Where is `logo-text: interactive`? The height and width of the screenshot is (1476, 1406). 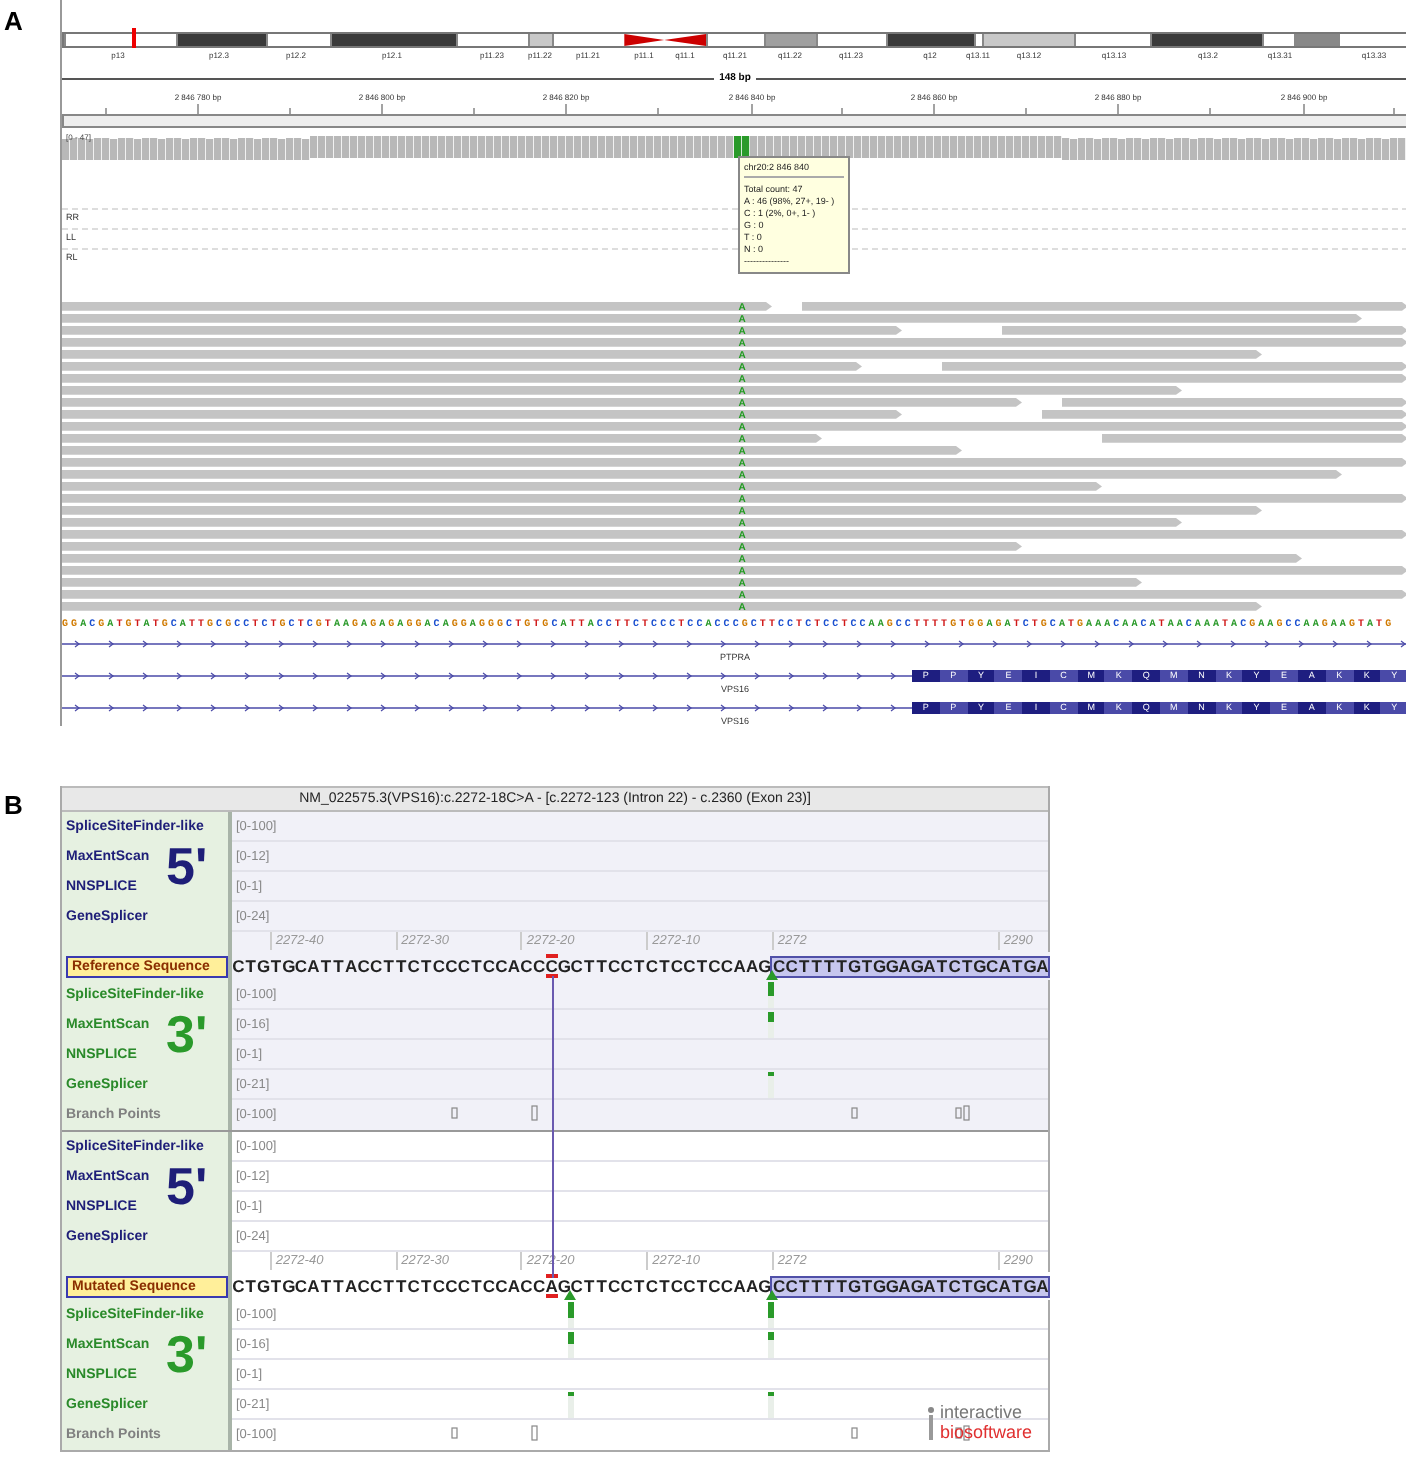 logo-text: interactive is located at coordinates (981, 1412).